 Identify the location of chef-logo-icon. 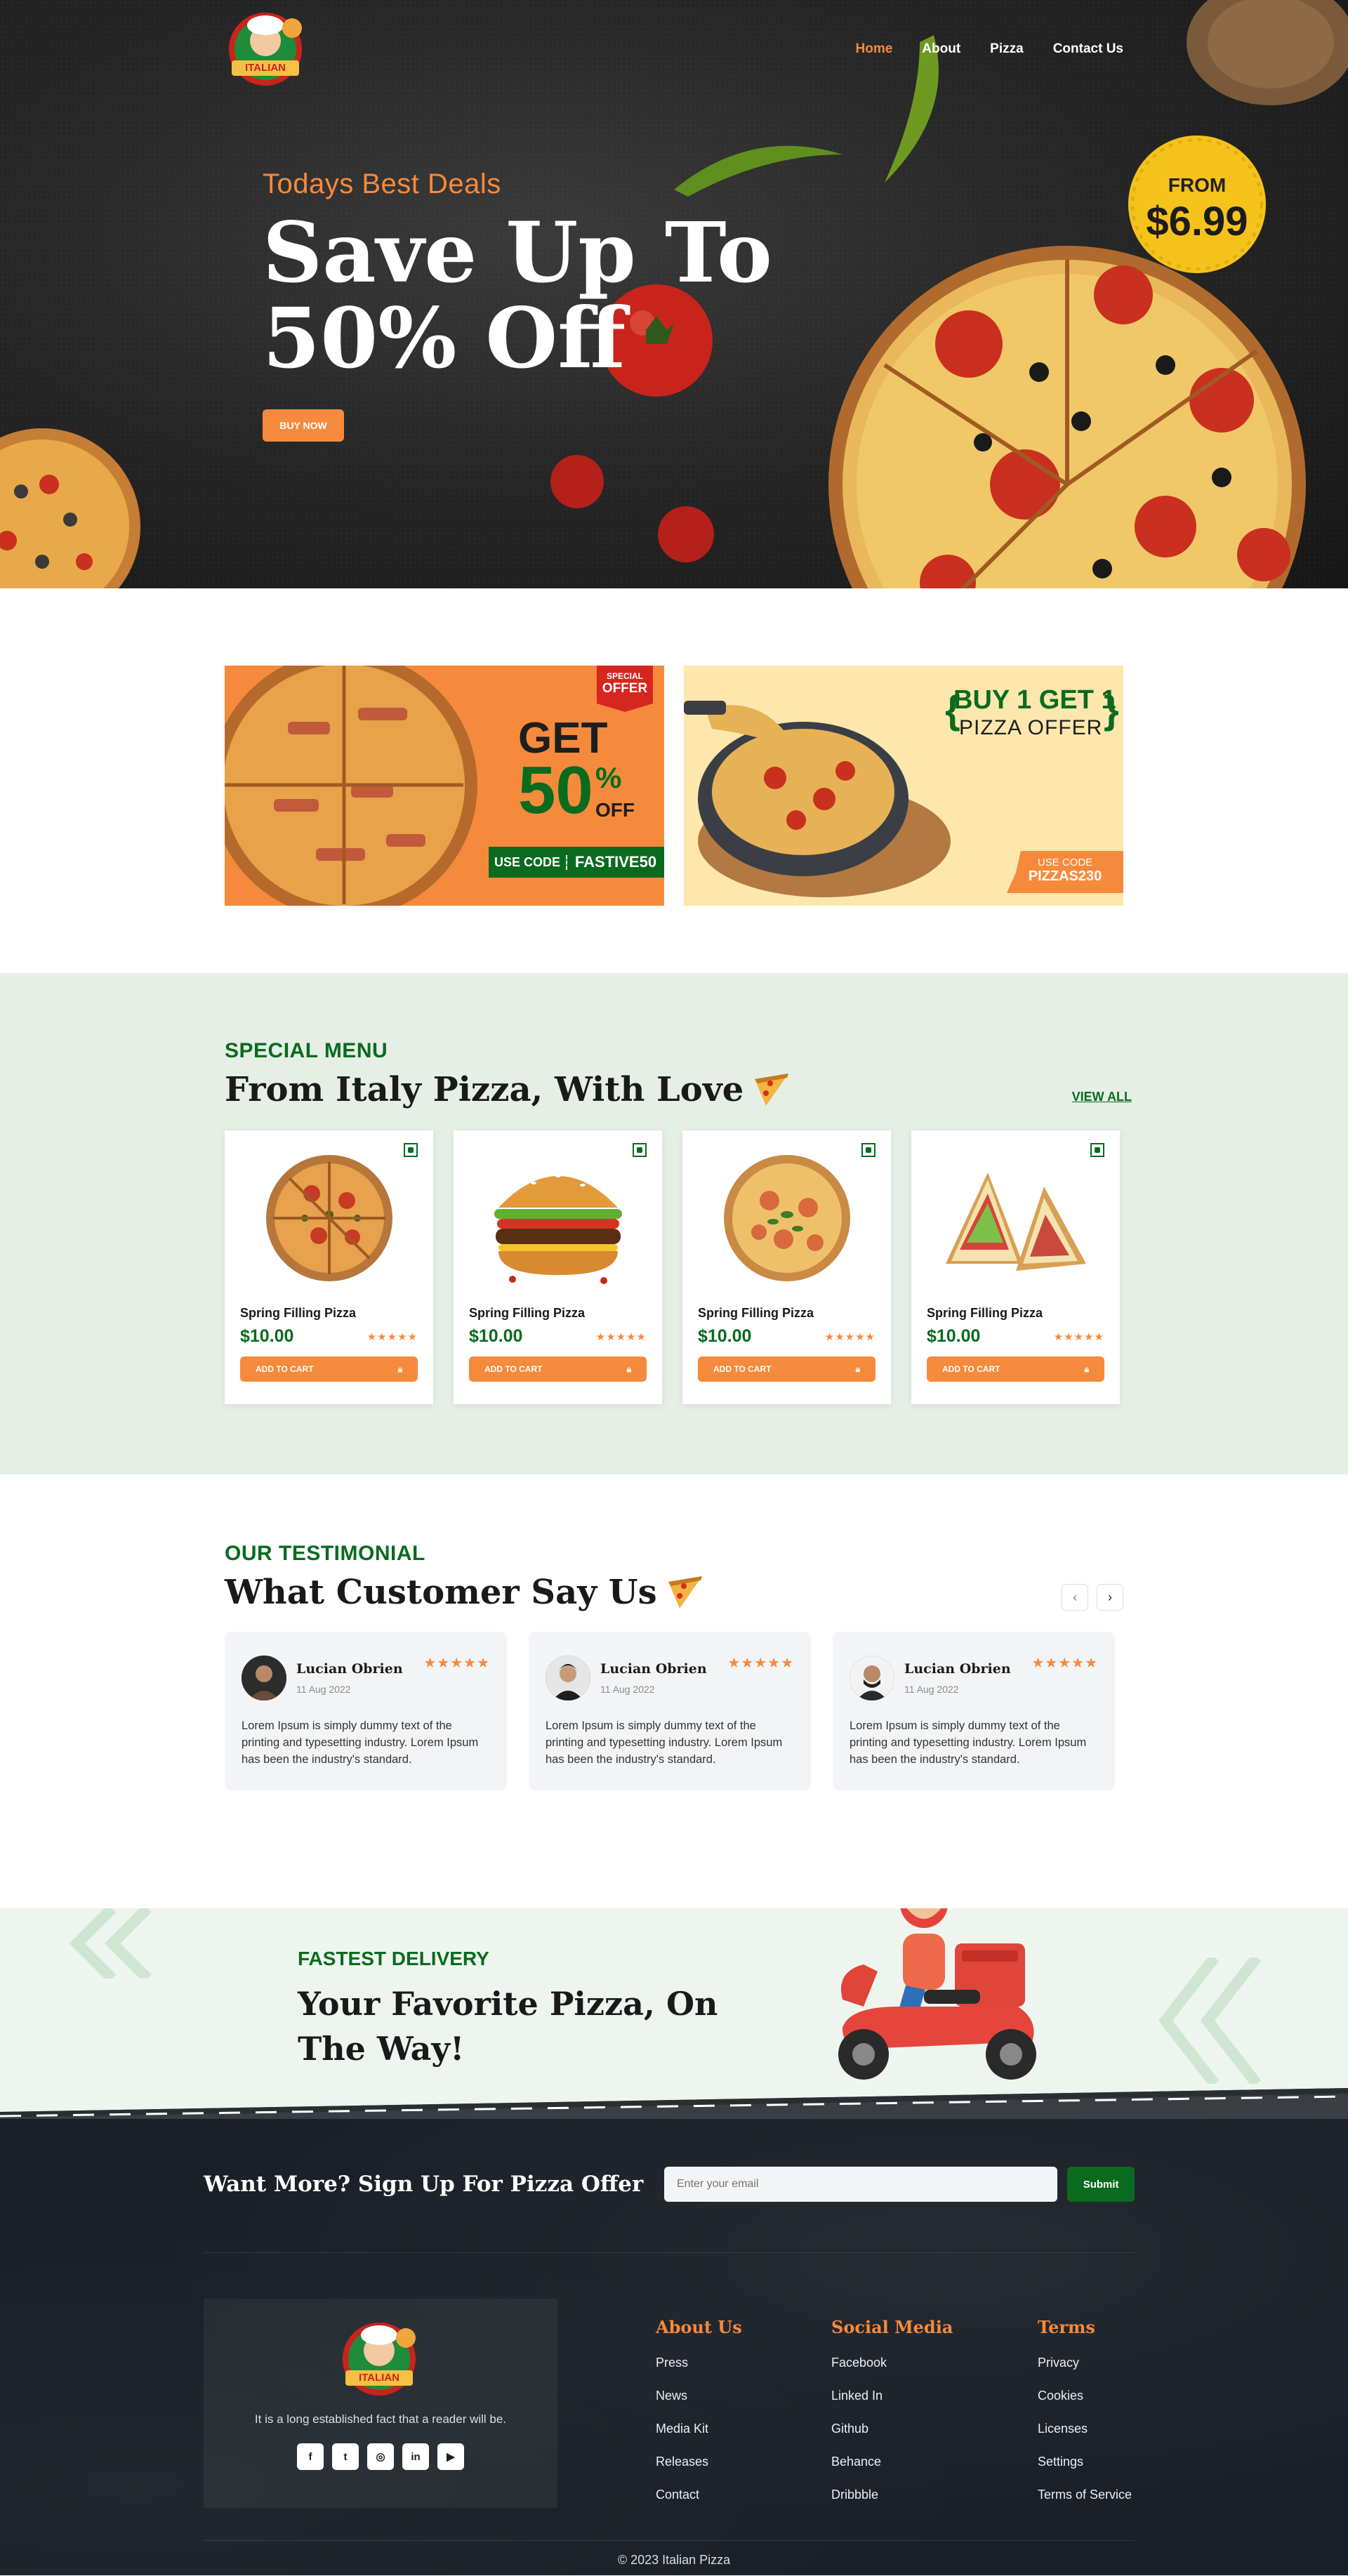
(265, 49).